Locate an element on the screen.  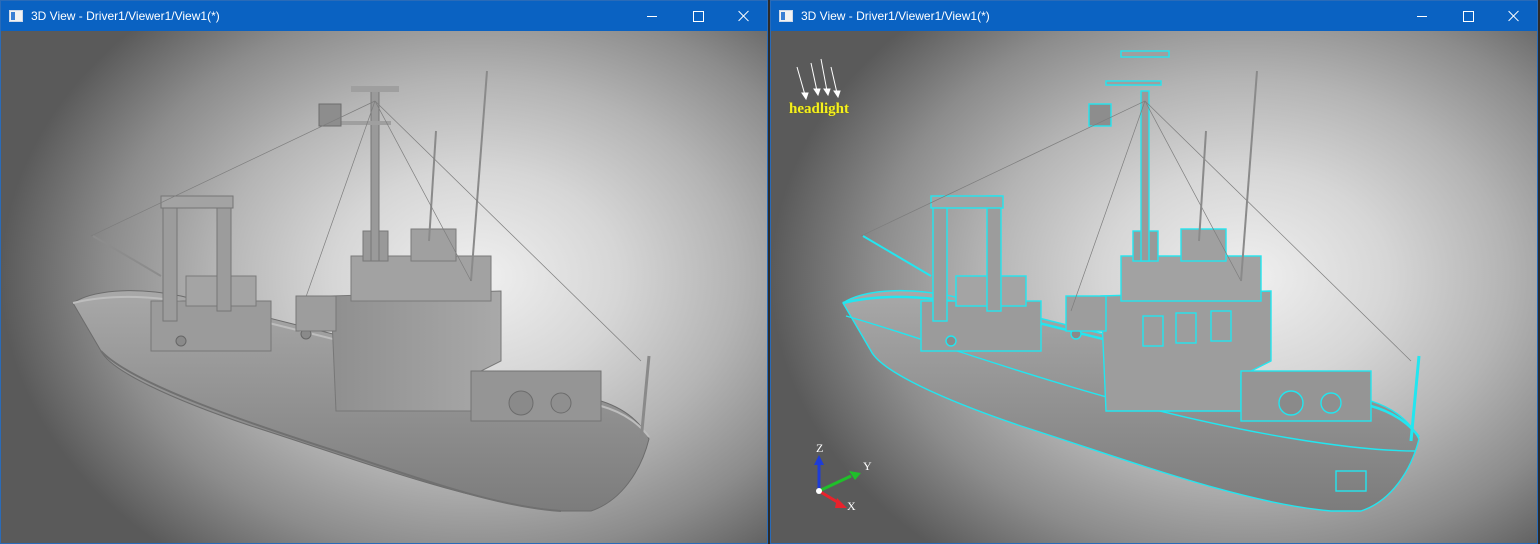
axis-y-label: Y is located at coordinates (867, 466).